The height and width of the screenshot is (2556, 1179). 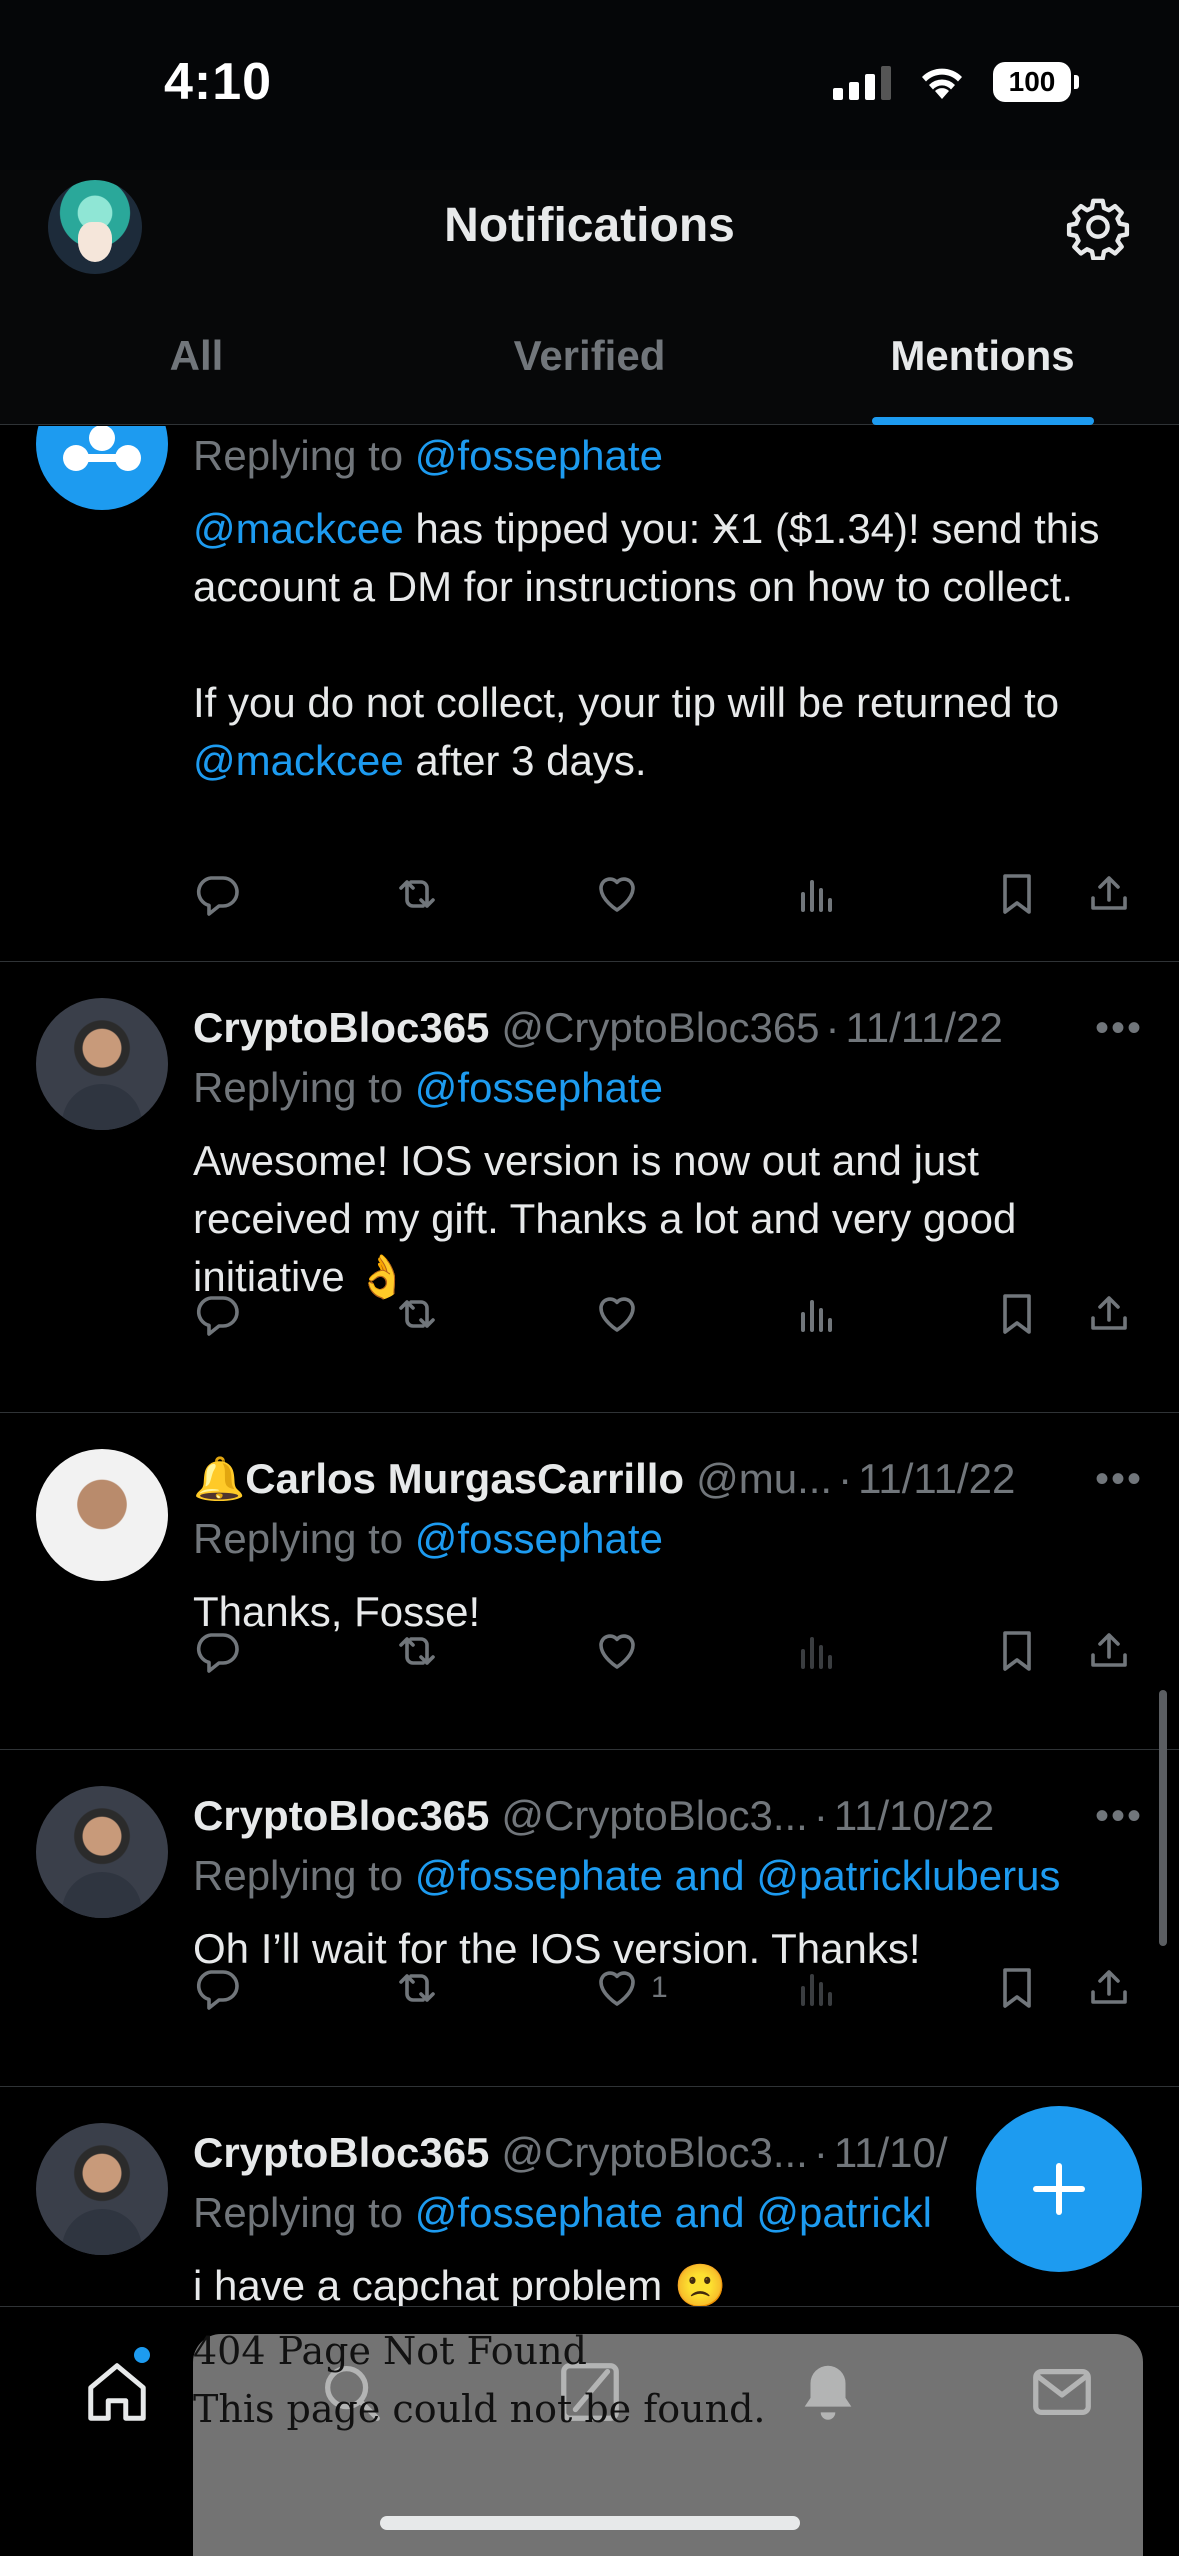 What do you see at coordinates (1059, 2189) in the screenshot?
I see `compose-icon` at bounding box center [1059, 2189].